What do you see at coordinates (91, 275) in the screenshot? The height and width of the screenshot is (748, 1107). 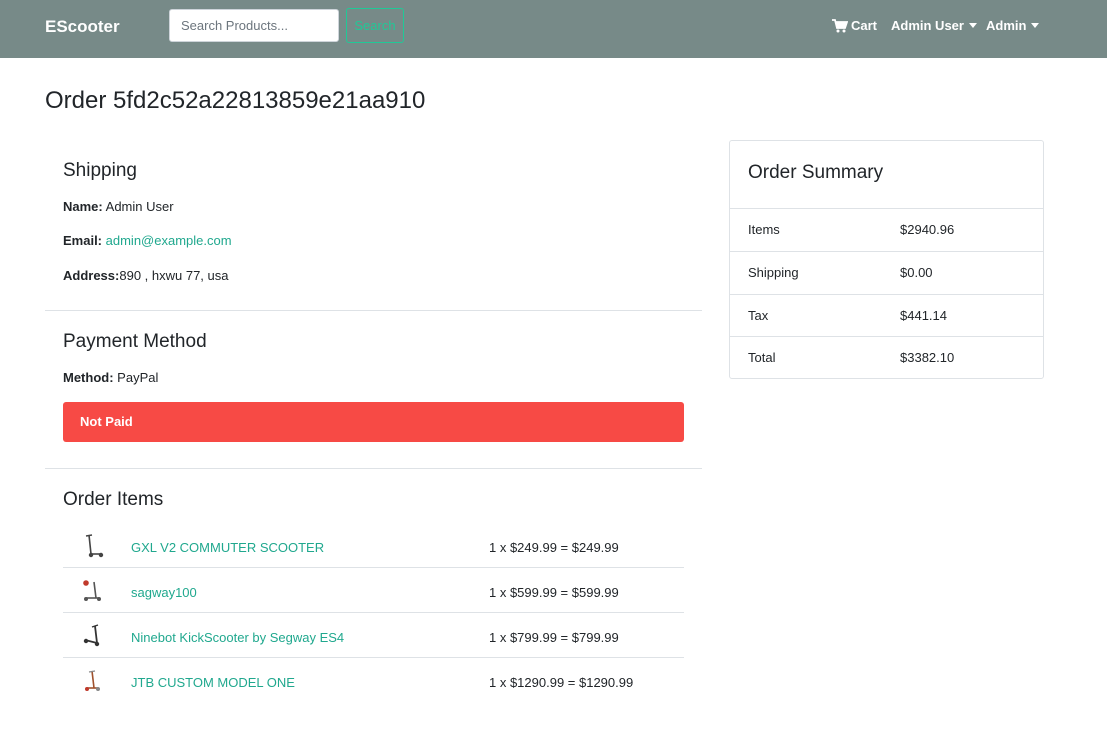 I see `address-label: Address:` at bounding box center [91, 275].